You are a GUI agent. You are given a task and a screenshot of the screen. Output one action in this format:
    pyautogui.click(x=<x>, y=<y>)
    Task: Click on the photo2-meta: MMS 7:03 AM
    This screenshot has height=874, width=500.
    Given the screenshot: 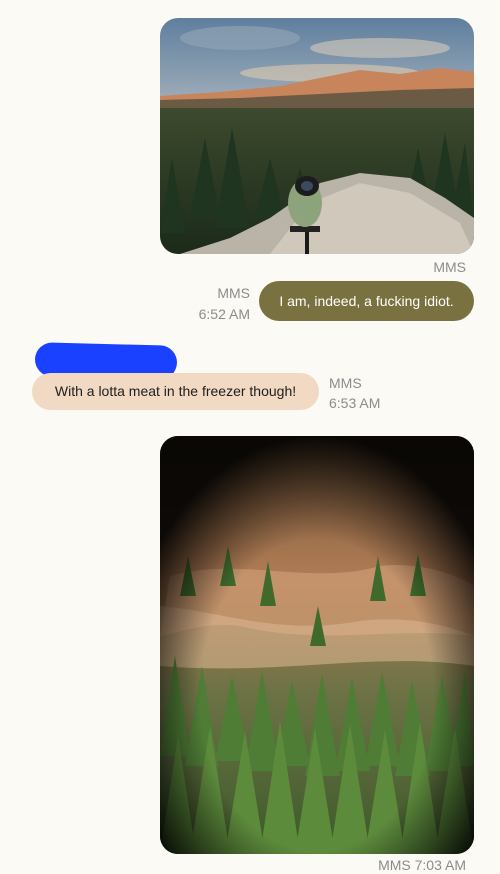 What is the action you would take?
    pyautogui.click(x=413, y=865)
    